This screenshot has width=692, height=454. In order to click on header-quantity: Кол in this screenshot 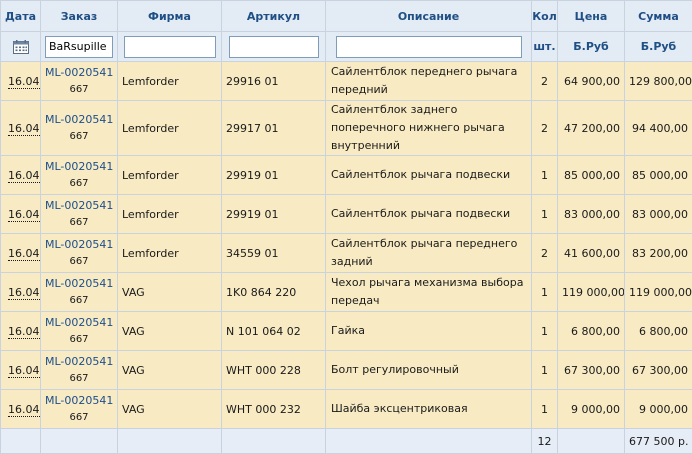, I will do `click(545, 16)`.